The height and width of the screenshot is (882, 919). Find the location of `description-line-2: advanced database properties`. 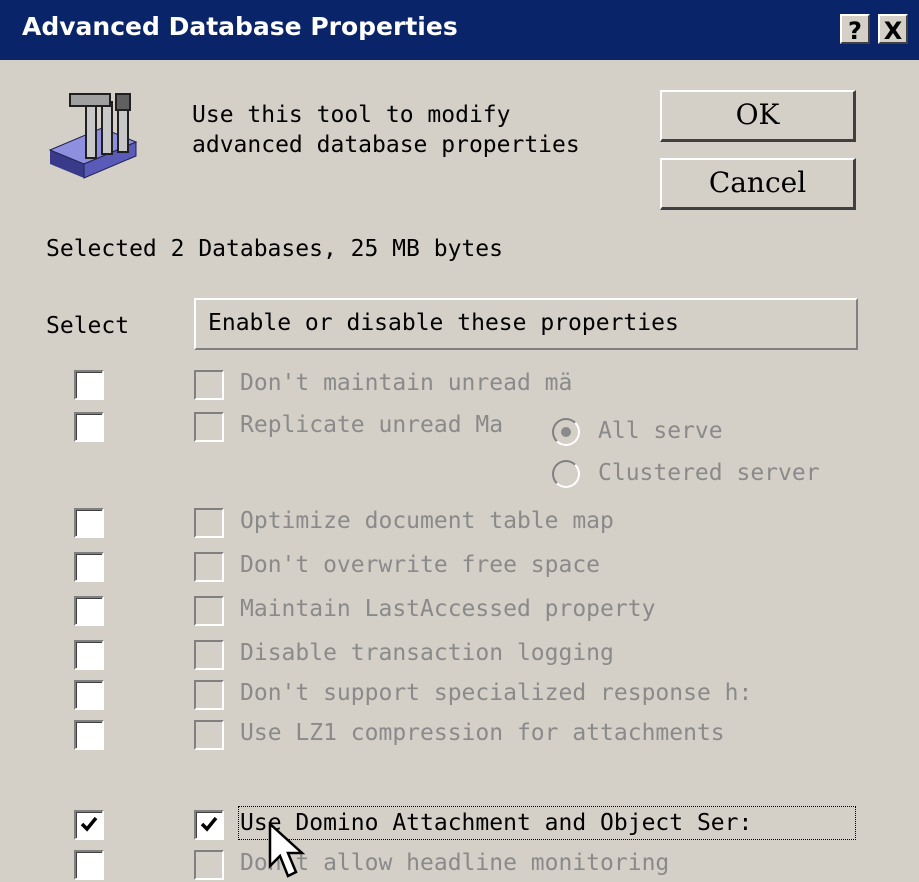

description-line-2: advanced database properties is located at coordinates (386, 145).